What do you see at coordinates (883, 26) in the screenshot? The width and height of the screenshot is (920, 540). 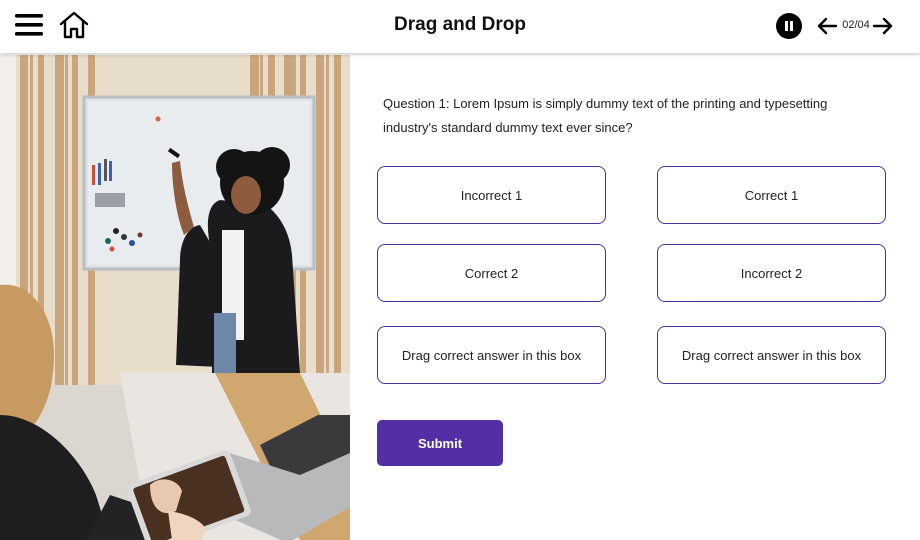 I see `arrow-right-icon` at bounding box center [883, 26].